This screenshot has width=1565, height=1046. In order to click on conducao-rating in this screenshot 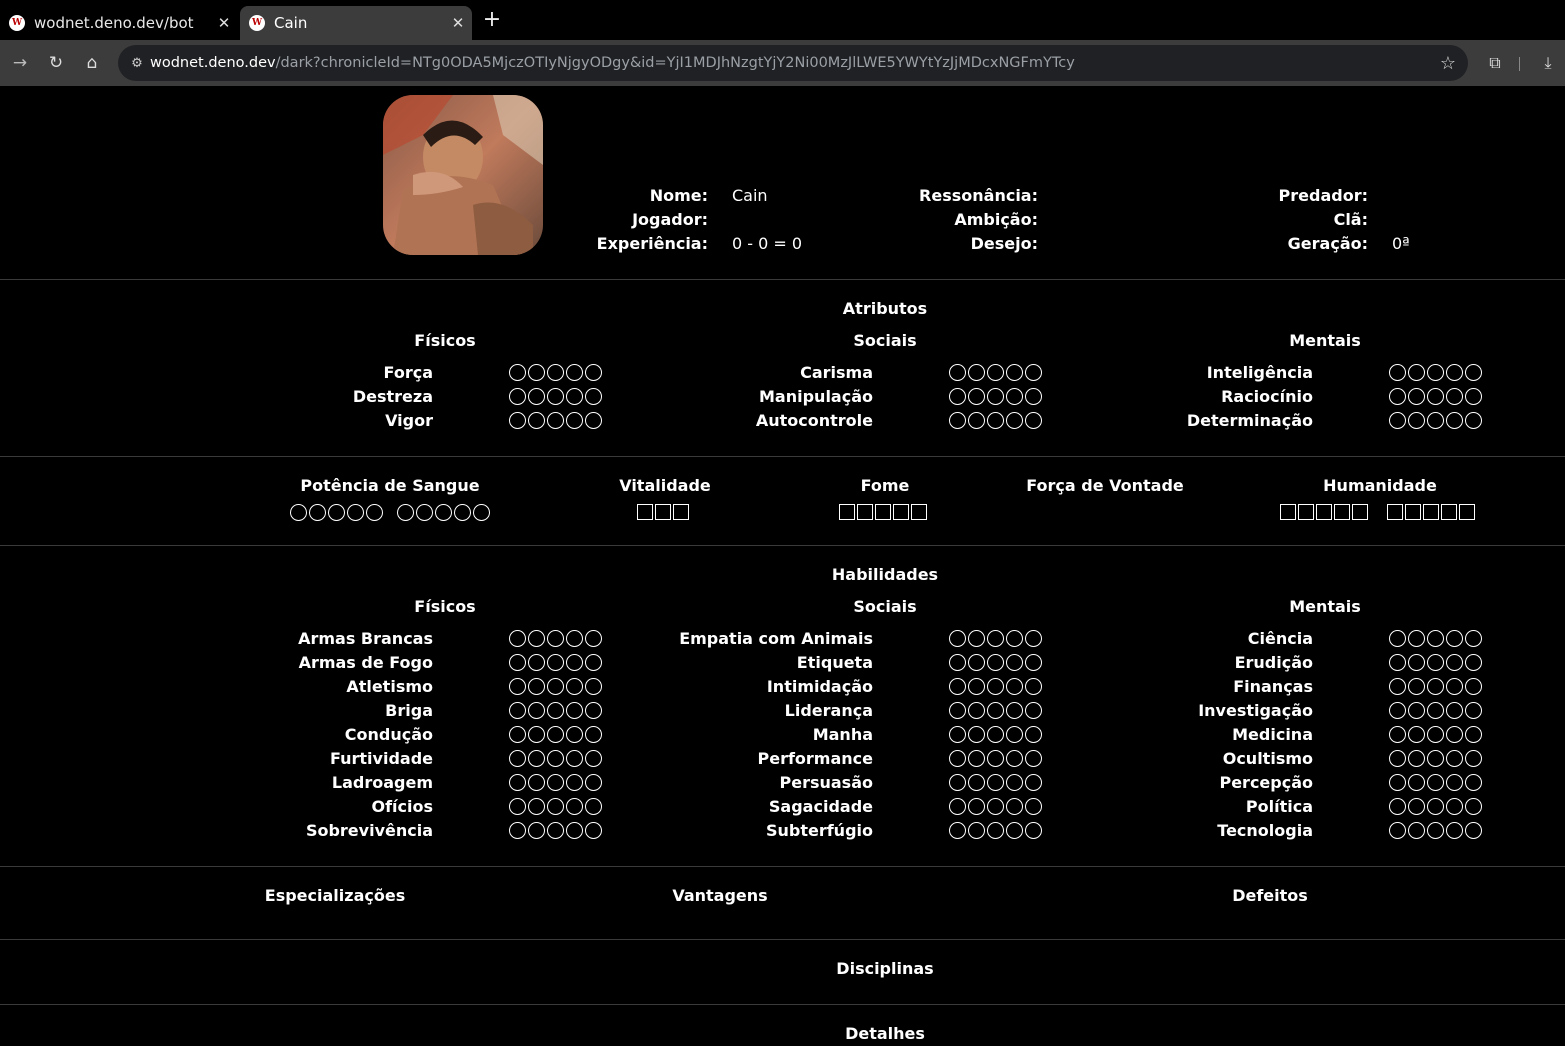, I will do `click(555, 734)`.